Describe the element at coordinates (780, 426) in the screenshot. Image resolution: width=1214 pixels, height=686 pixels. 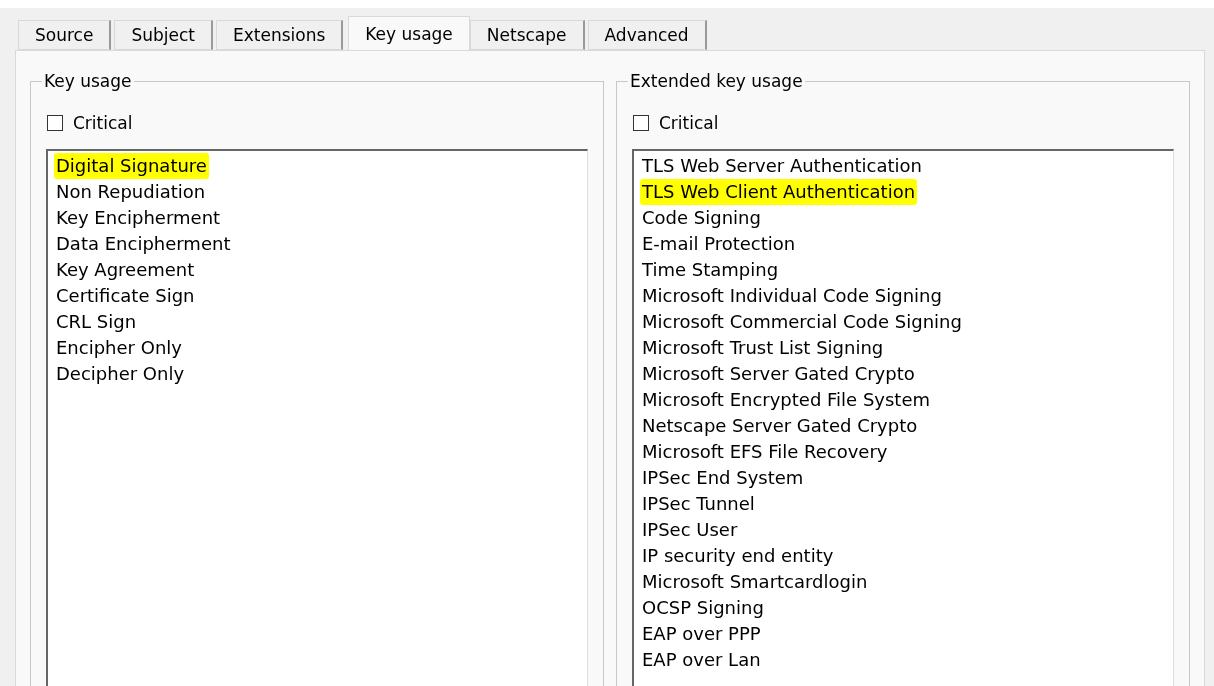
I see `list-item: Netscape Server Gated Crypto` at that location.